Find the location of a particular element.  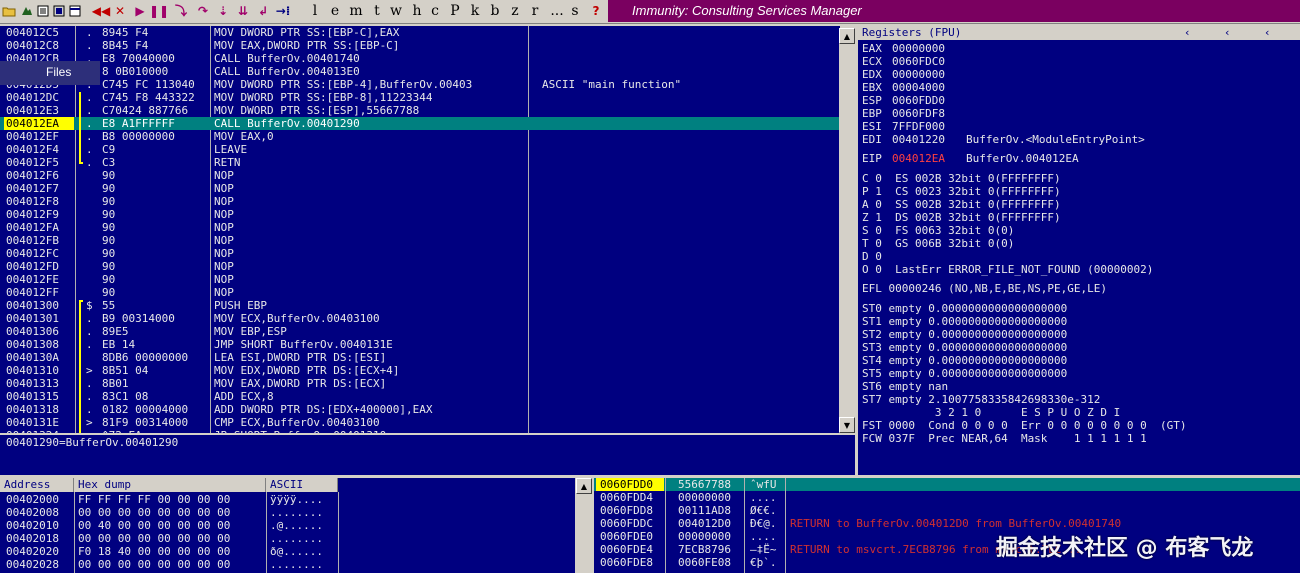

python-shell-icon is located at coordinates (27, 11).